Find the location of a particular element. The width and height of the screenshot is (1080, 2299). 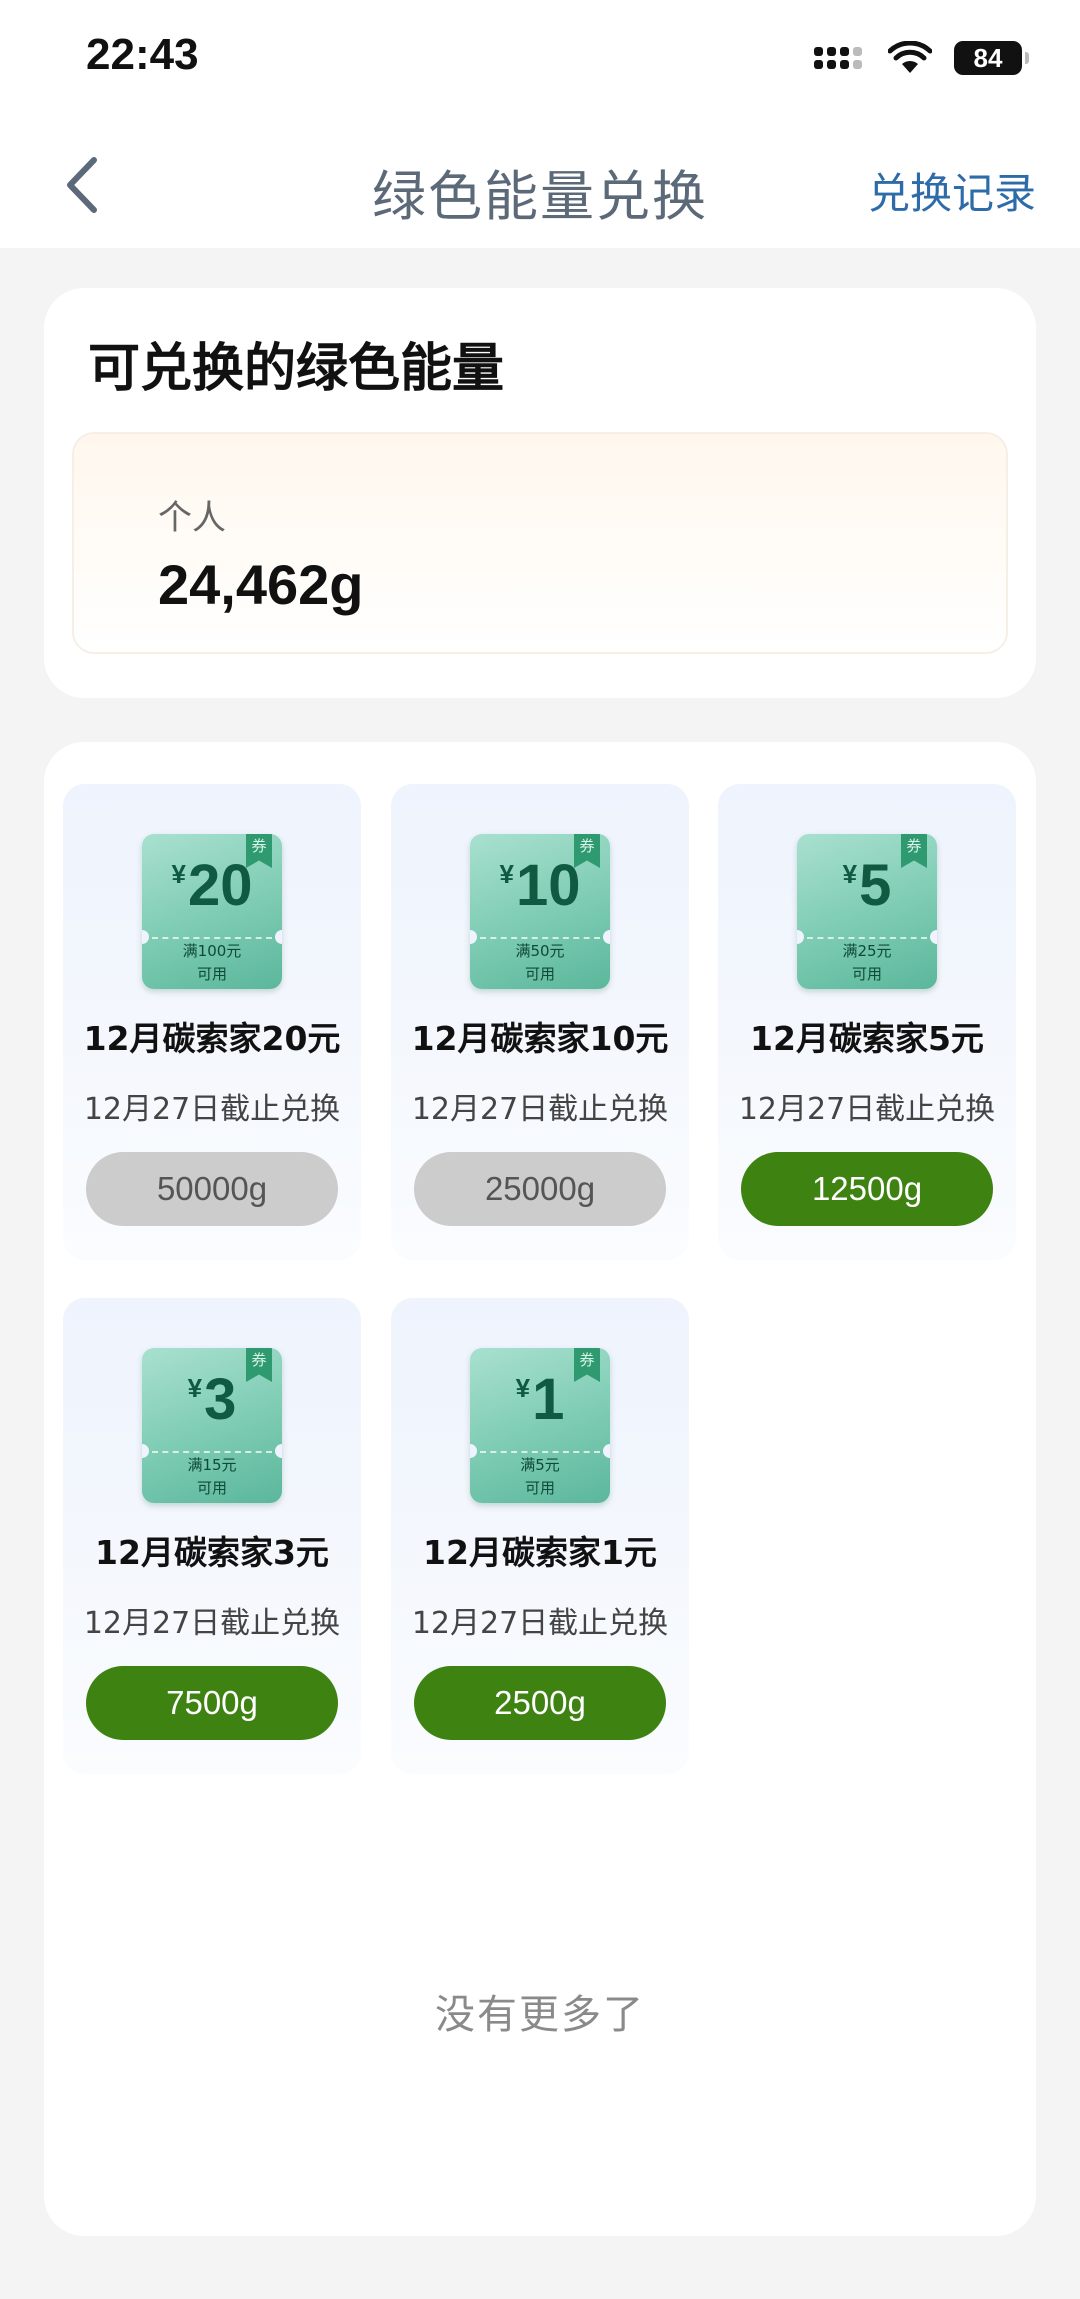

coupon-card: 券 ¥5 满25元 可用 12月碳索家5元 12月27日截止兑换 12500g is located at coordinates (867, 1022).